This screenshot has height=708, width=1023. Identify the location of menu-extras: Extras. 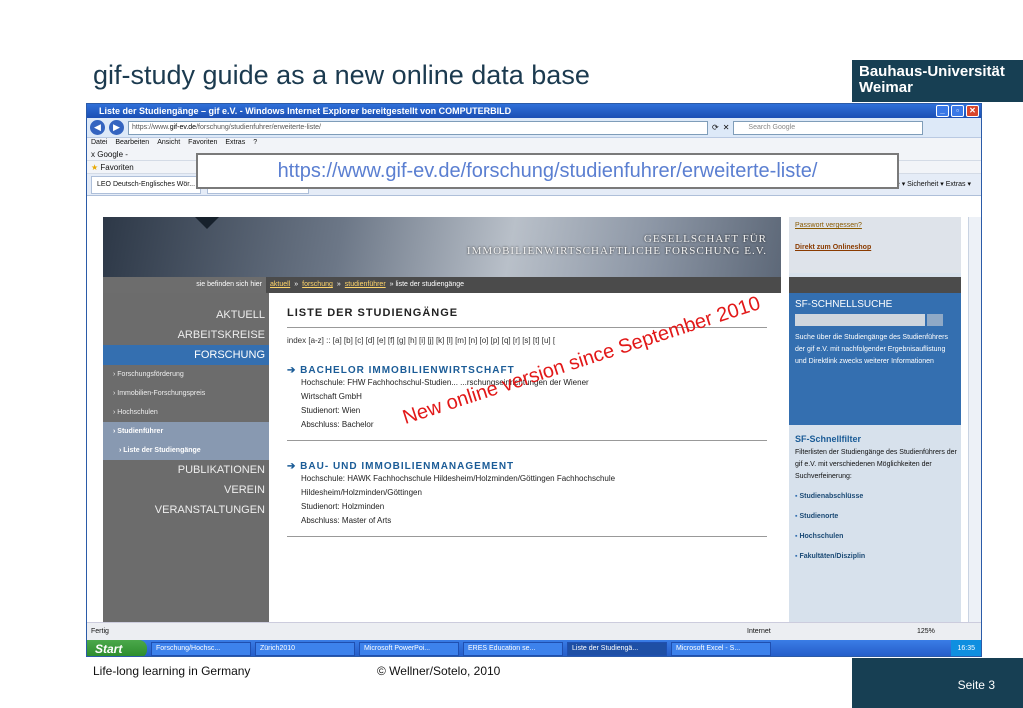
(235, 142).